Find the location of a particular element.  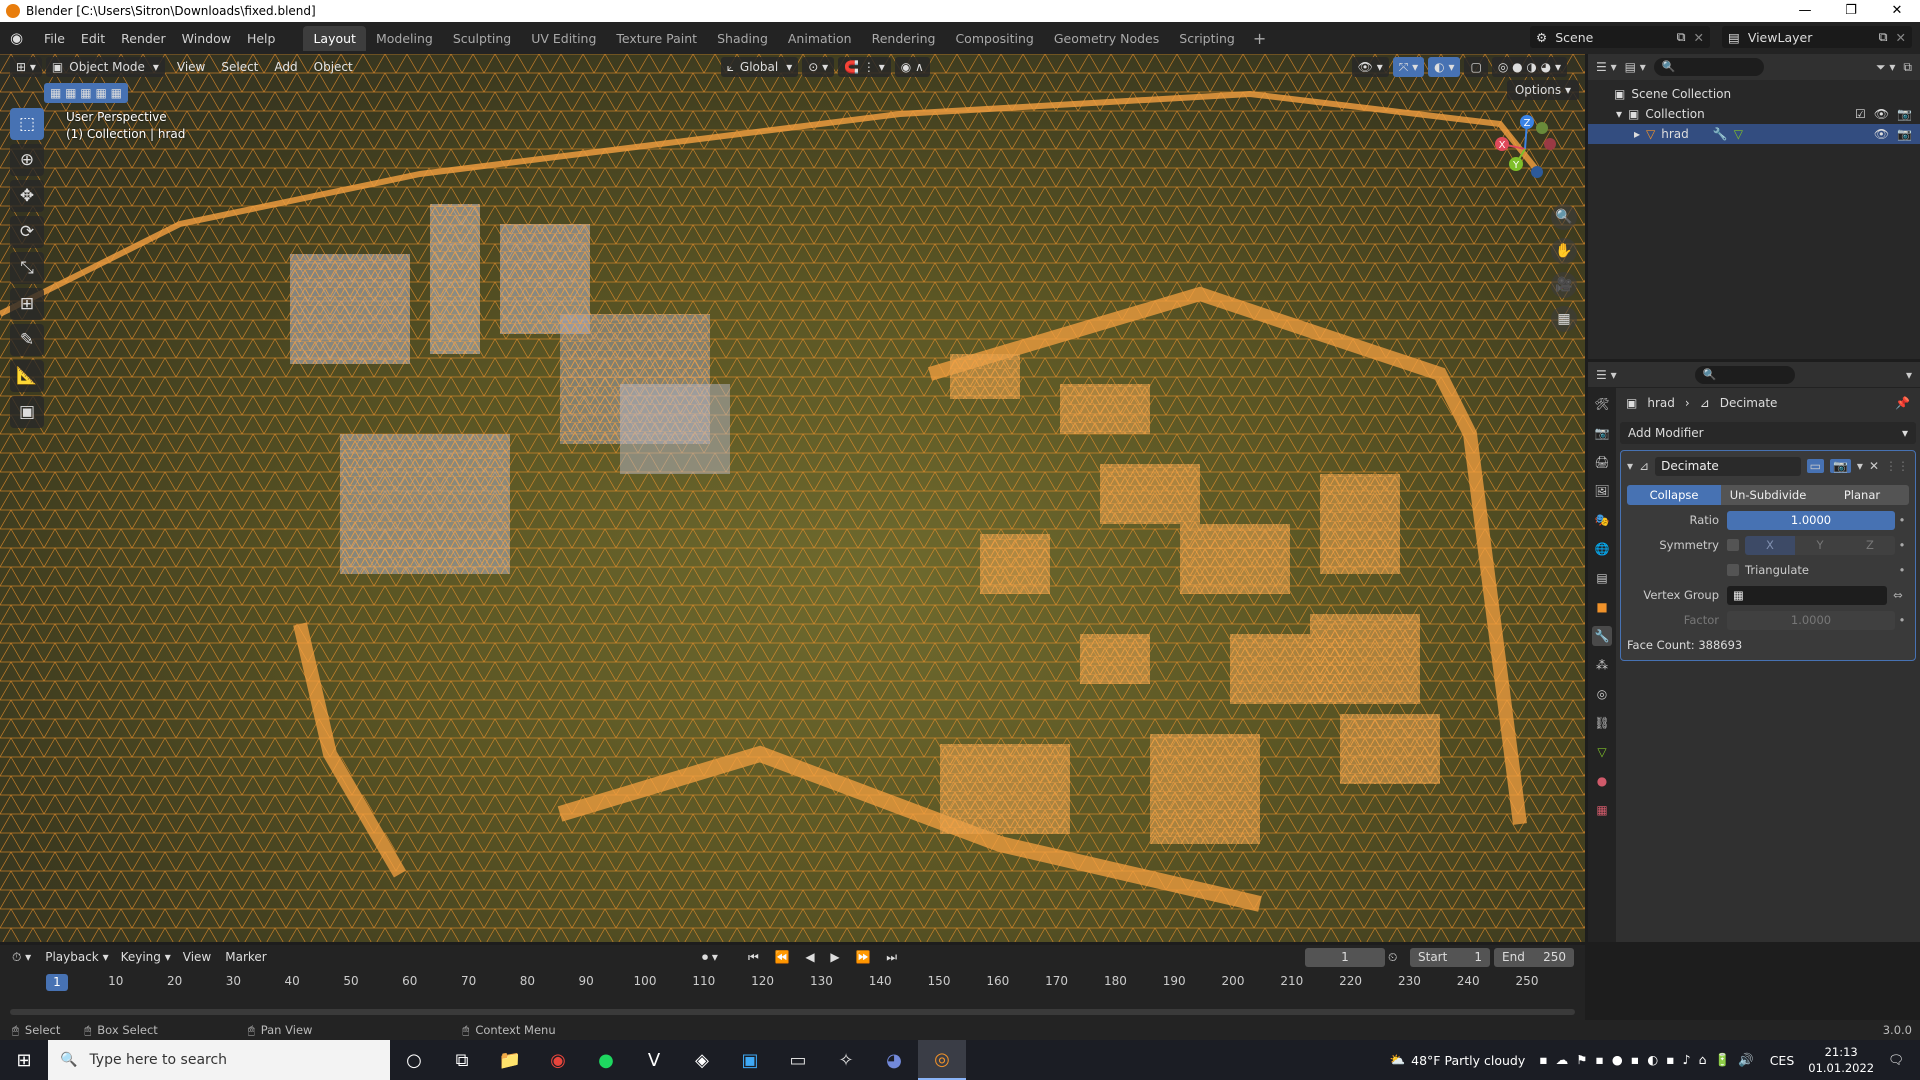

tab-sculpting: Sculpting is located at coordinates (482, 38).